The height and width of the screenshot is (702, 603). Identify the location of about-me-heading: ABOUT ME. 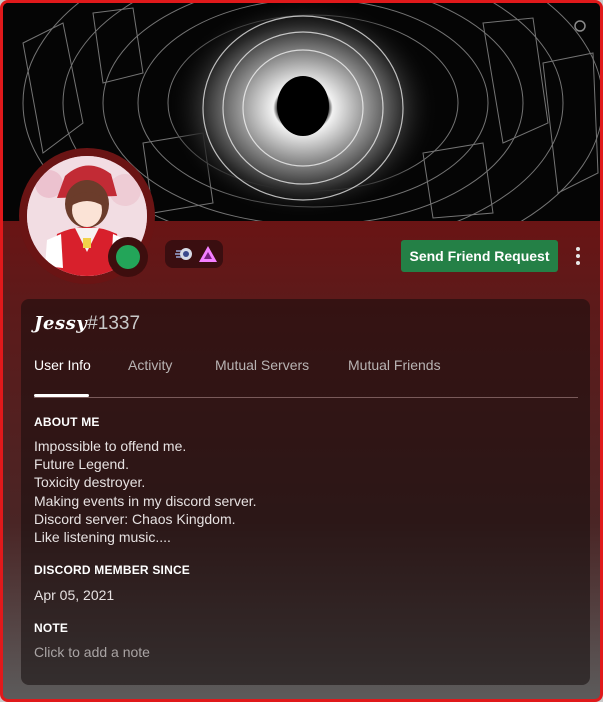
(67, 422).